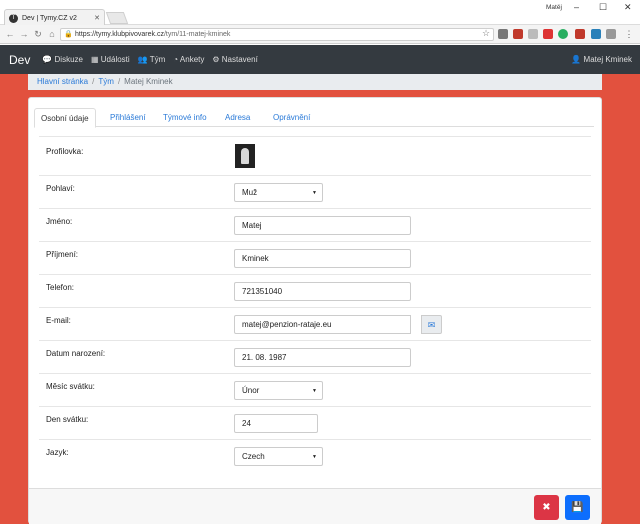 This screenshot has height=524, width=640. What do you see at coordinates (57, 452) in the screenshot?
I see `language-label: Jazyk:` at bounding box center [57, 452].